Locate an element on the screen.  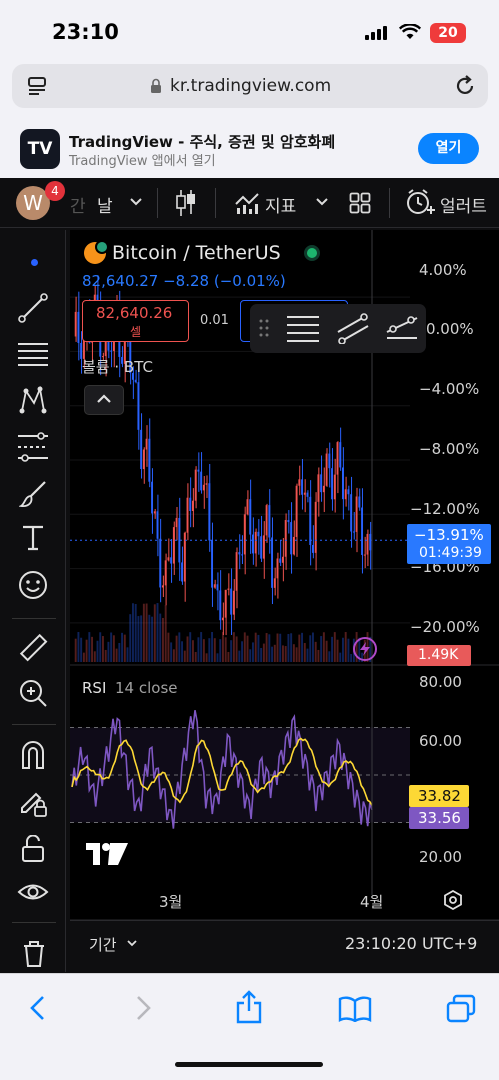
price-axis-label: −12.00% is located at coordinates (445, 509).